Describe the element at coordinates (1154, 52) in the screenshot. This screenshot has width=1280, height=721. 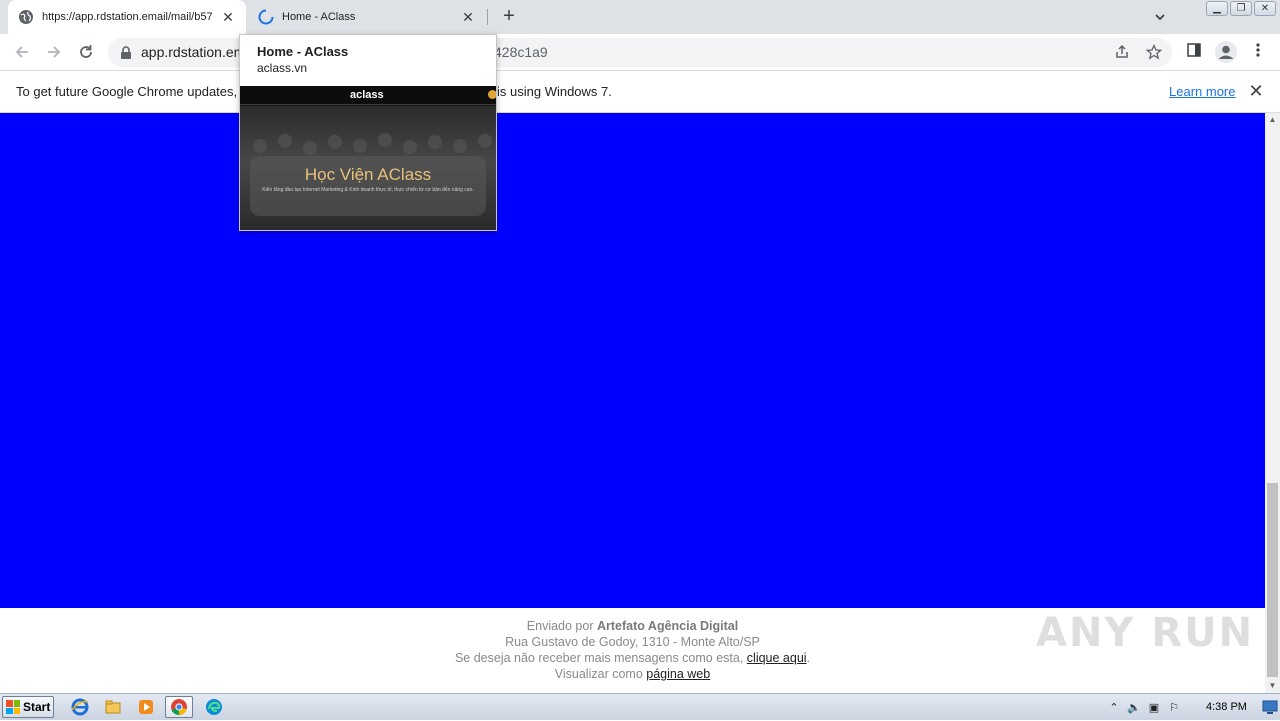
I see `star-icon` at that location.